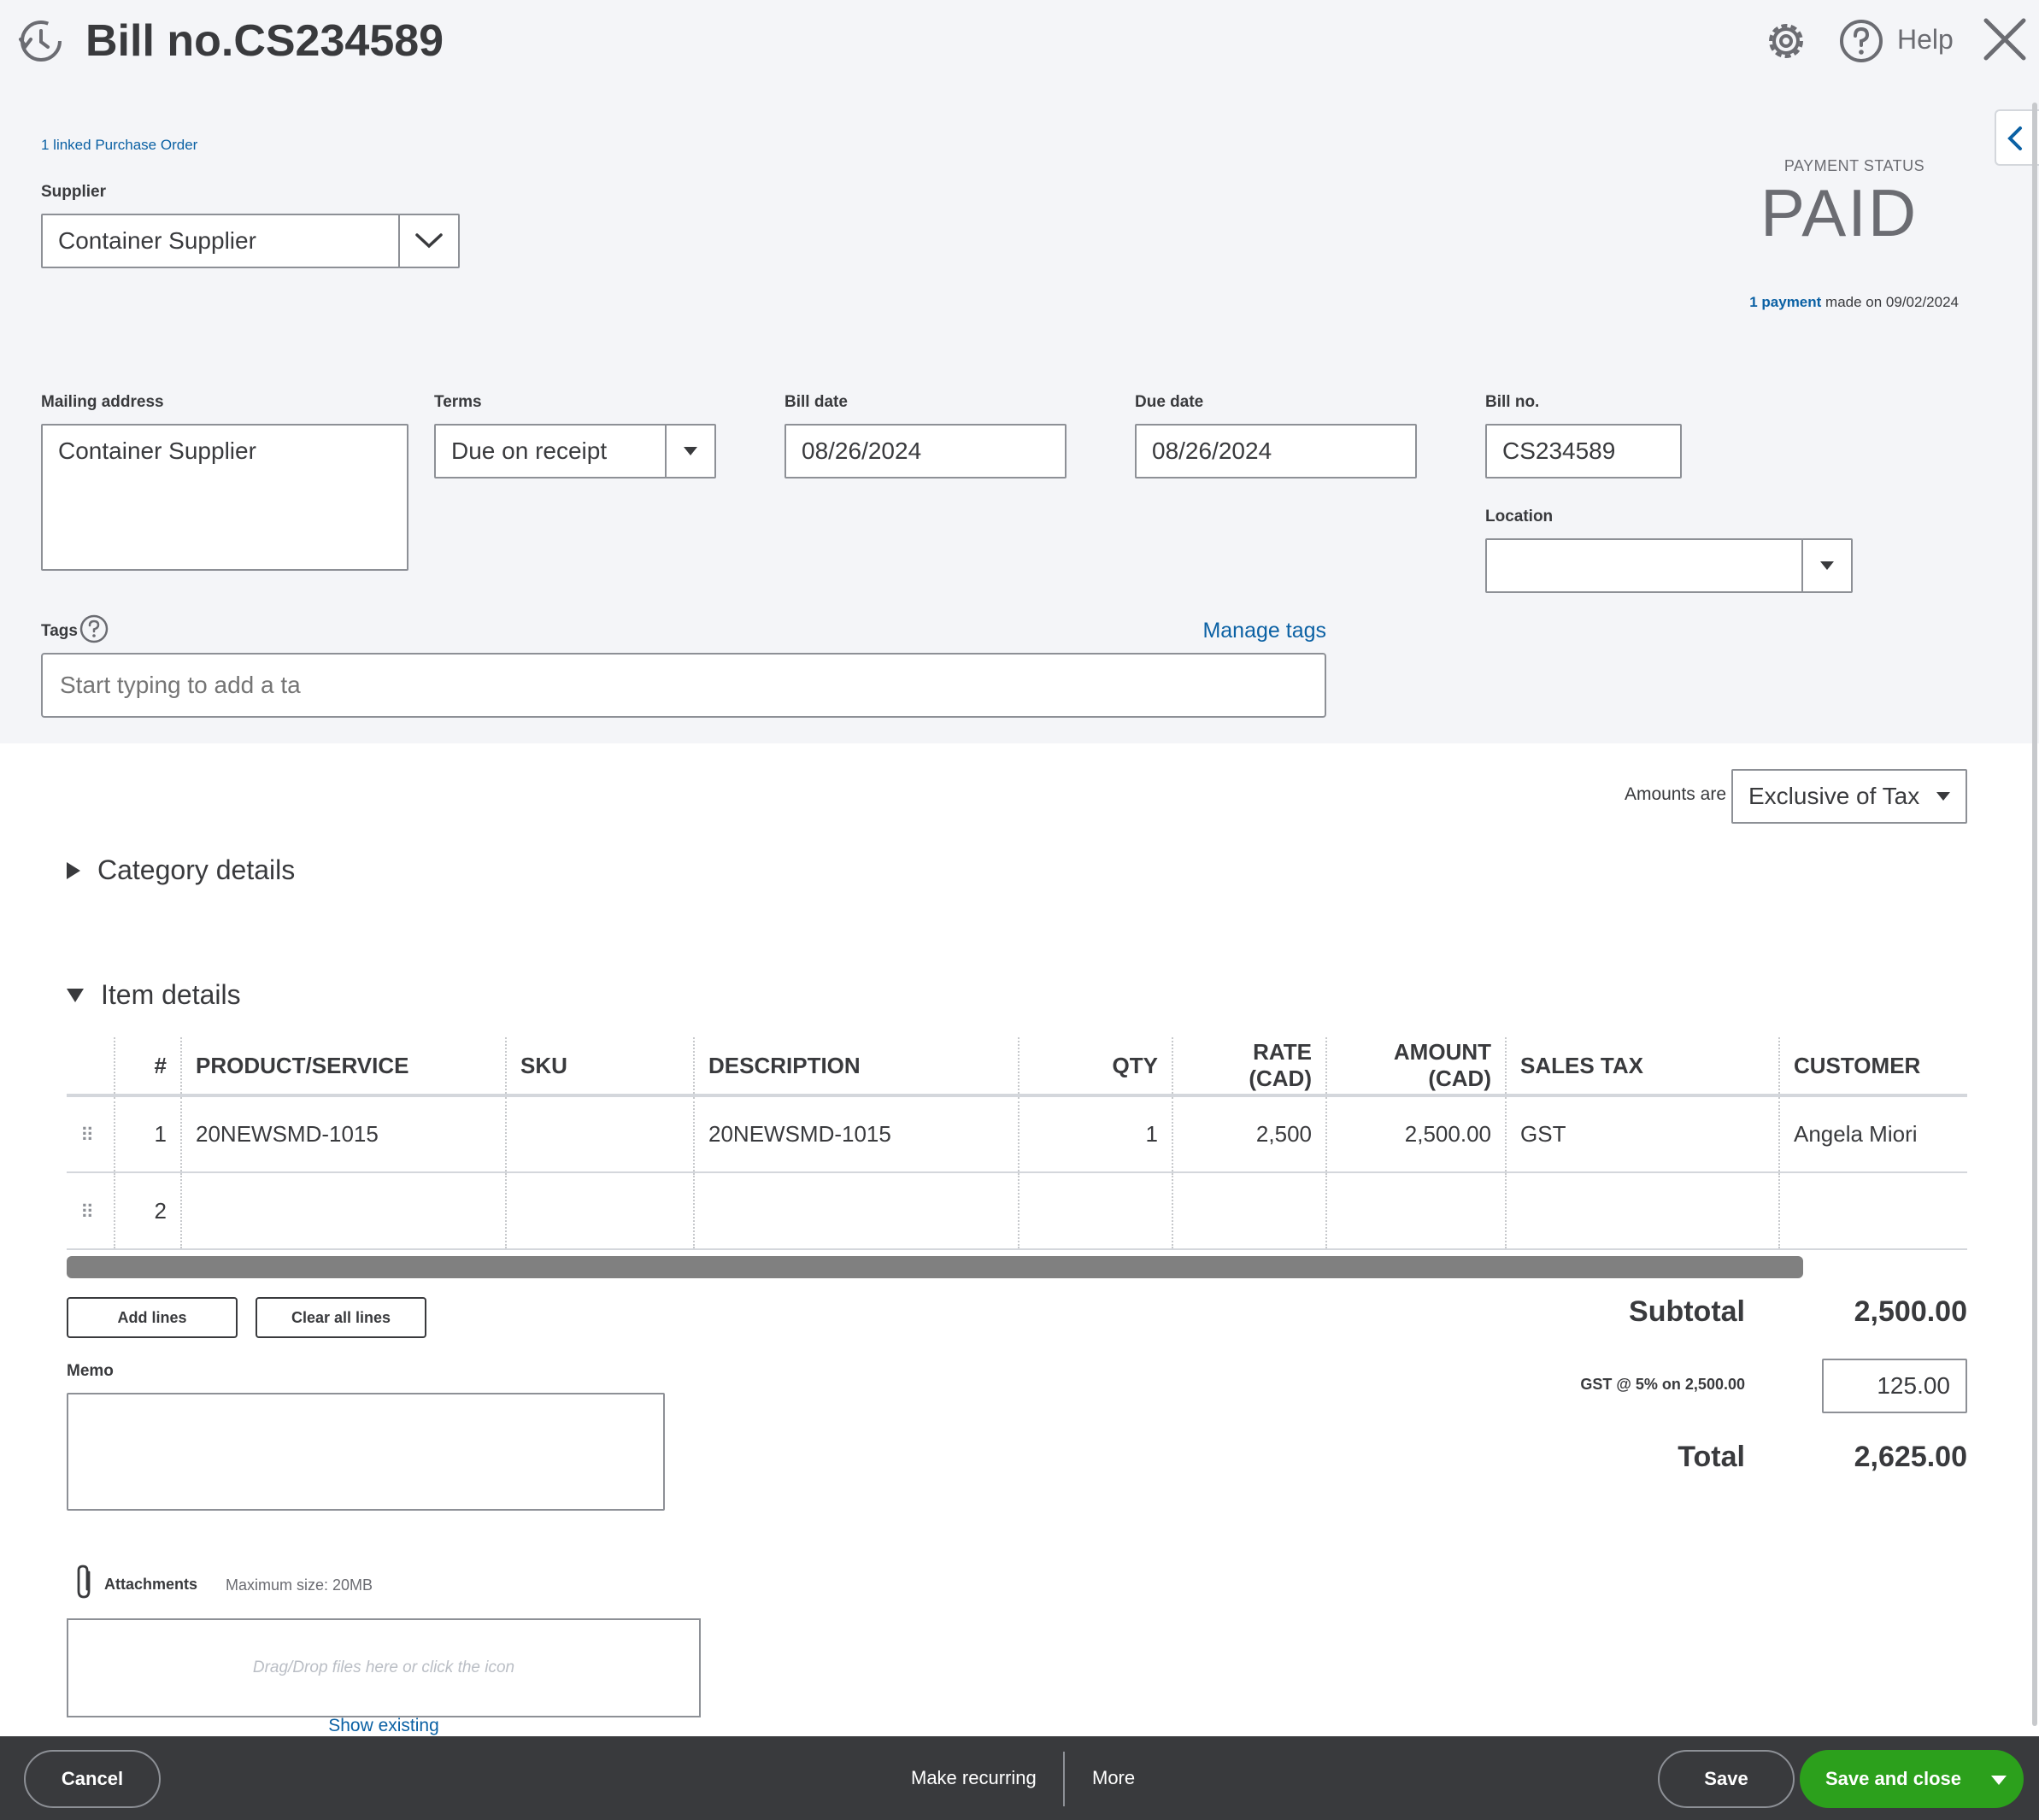 The width and height of the screenshot is (2039, 1820). Describe the element at coordinates (384, 1726) in the screenshot. I see `show-existing-link: Show existing` at that location.